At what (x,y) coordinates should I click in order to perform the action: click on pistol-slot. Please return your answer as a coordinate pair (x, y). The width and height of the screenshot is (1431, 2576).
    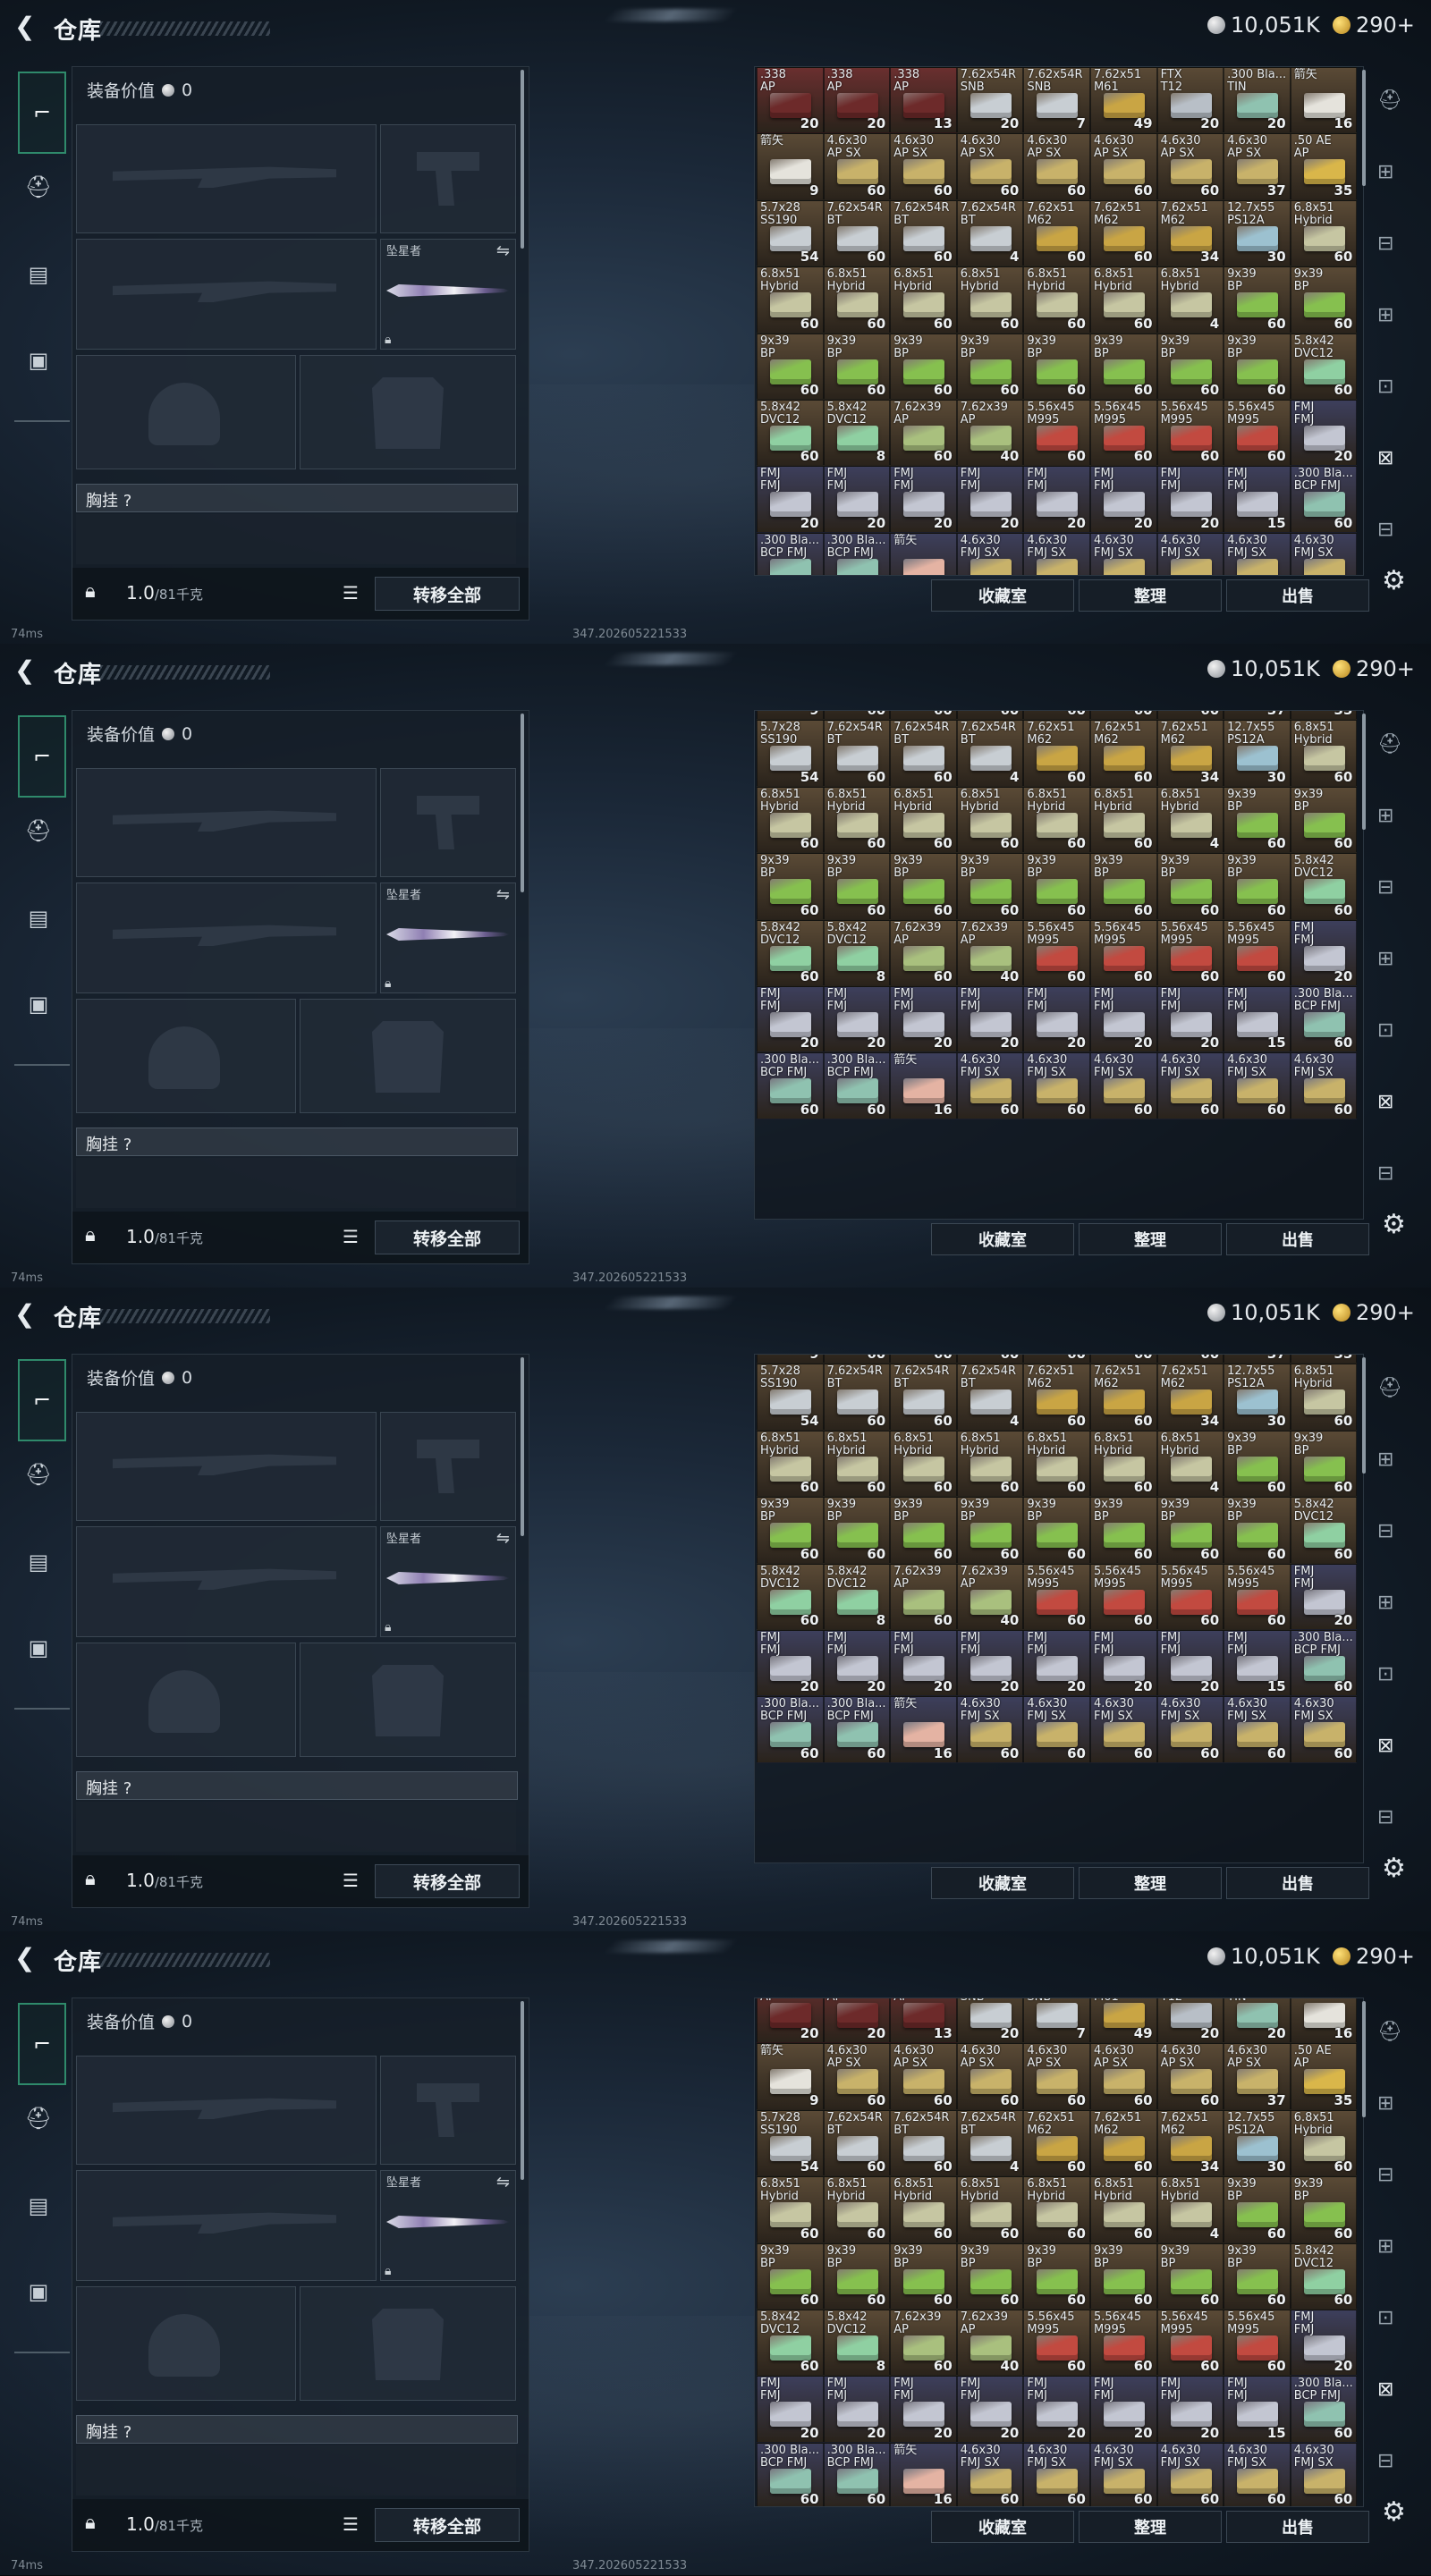
    Looking at the image, I should click on (448, 178).